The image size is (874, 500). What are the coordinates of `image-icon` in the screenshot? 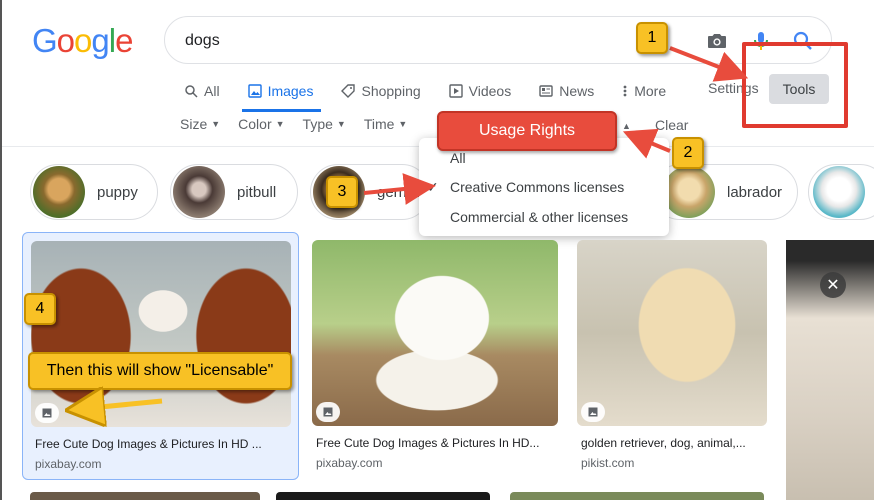 It's located at (254, 91).